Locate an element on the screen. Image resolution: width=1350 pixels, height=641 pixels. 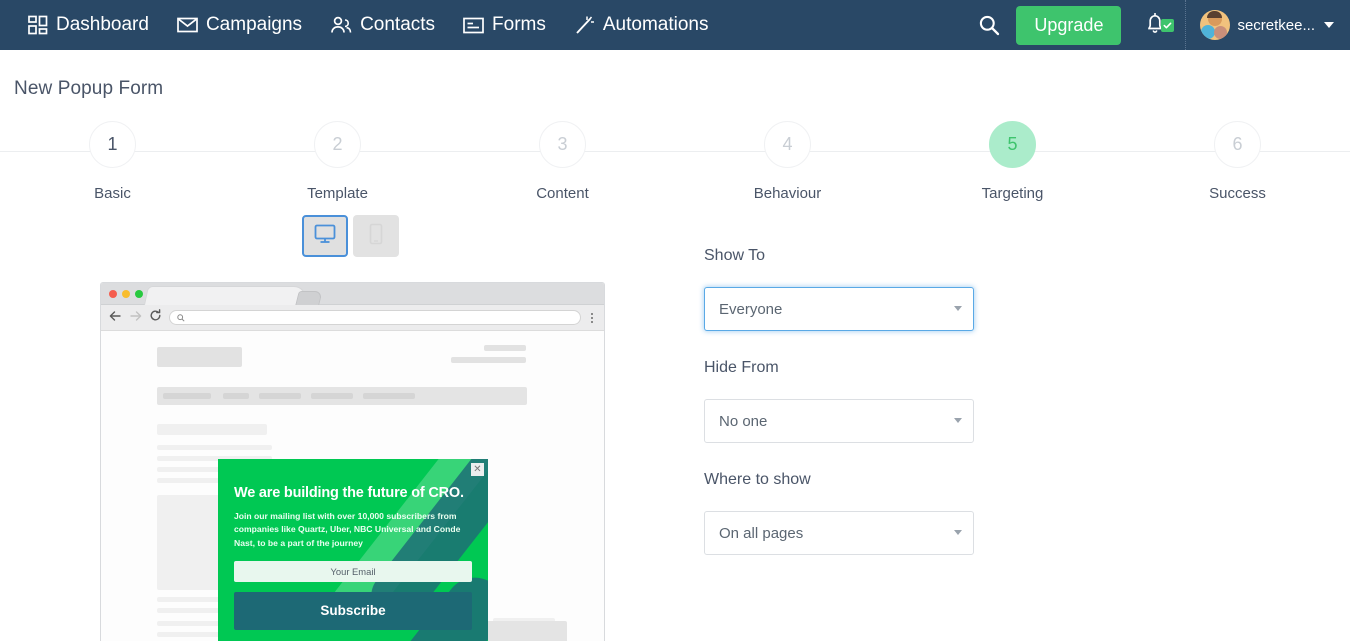
step-success: 6 Success is located at coordinates (1237, 161).